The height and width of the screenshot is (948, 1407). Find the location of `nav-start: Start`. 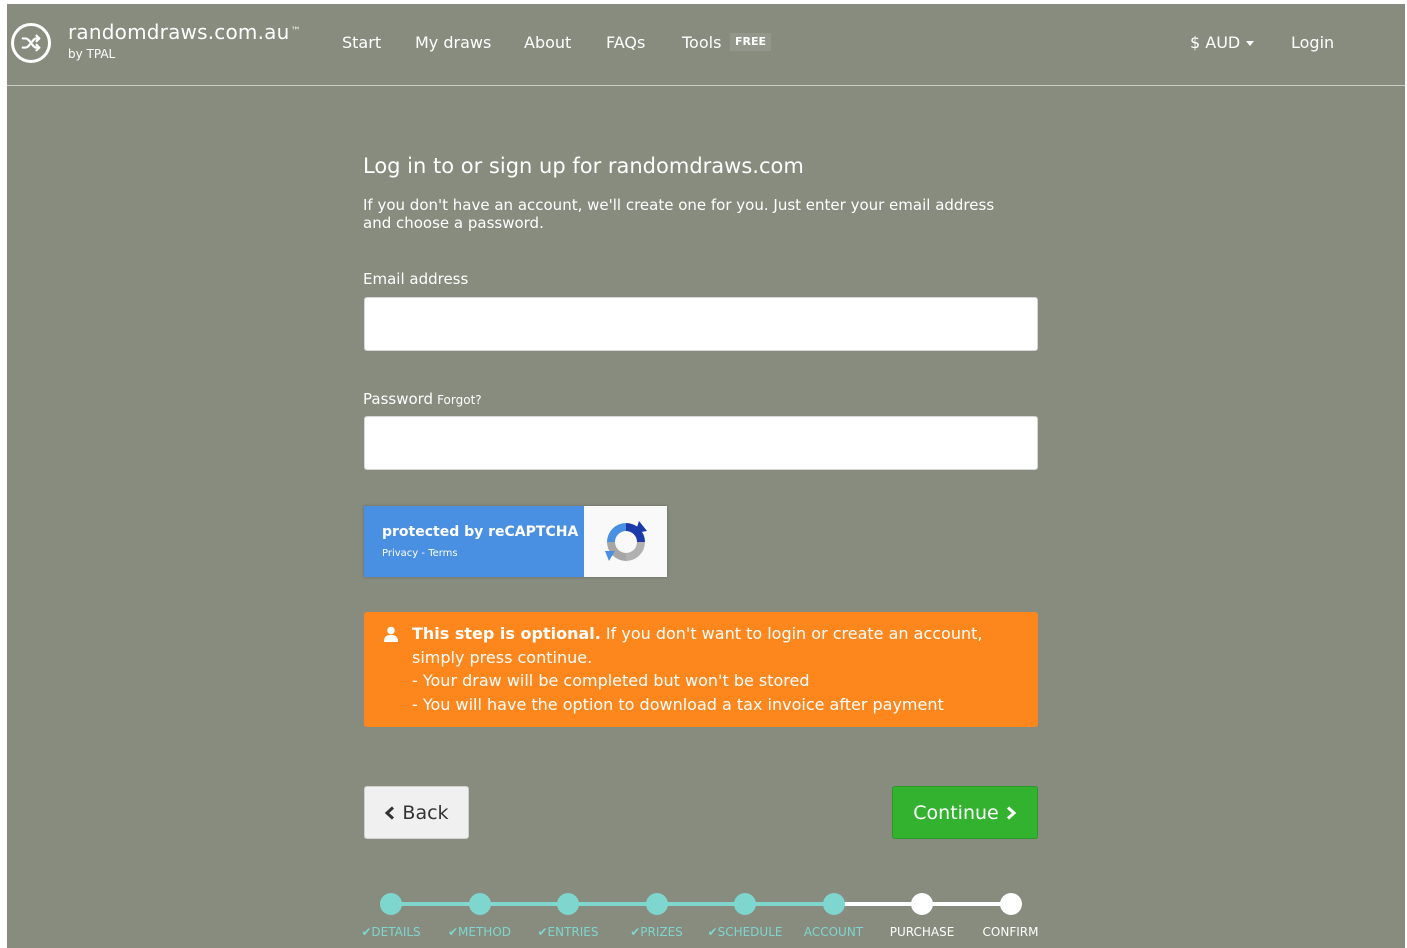

nav-start: Start is located at coordinates (361, 43).